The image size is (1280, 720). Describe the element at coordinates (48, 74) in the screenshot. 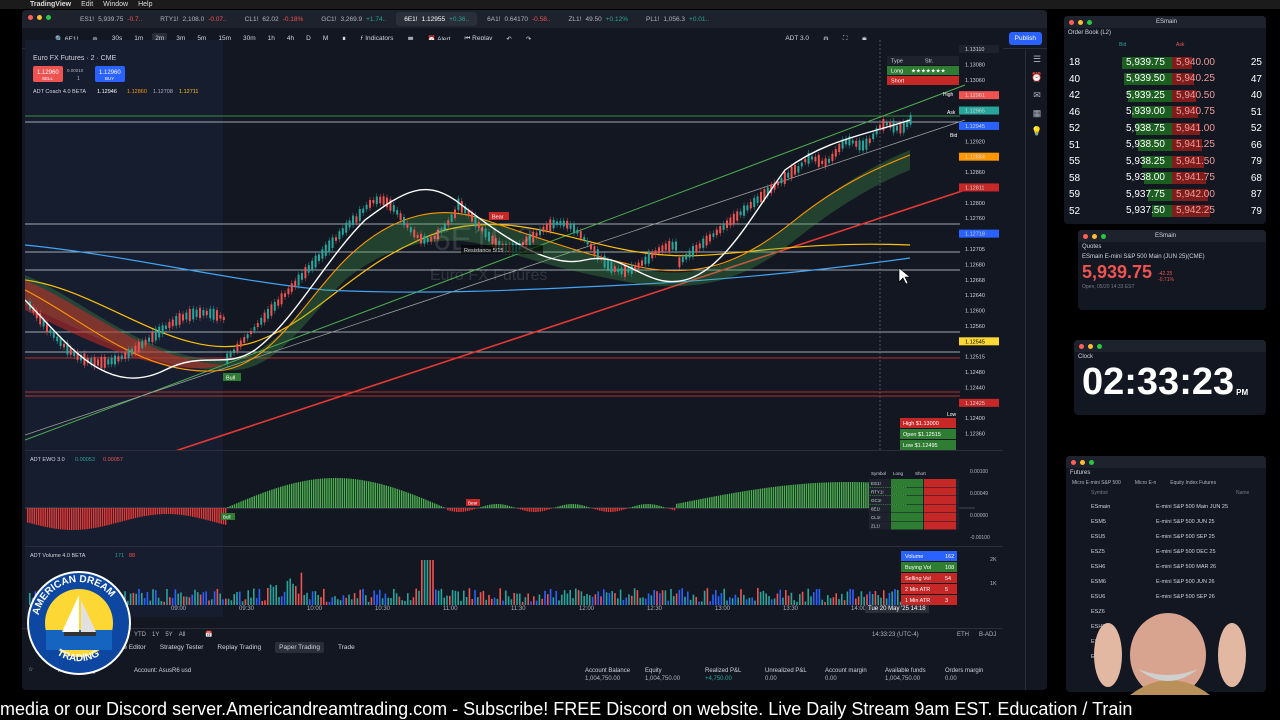

I see `sell-button: 1.12960SELL` at that location.